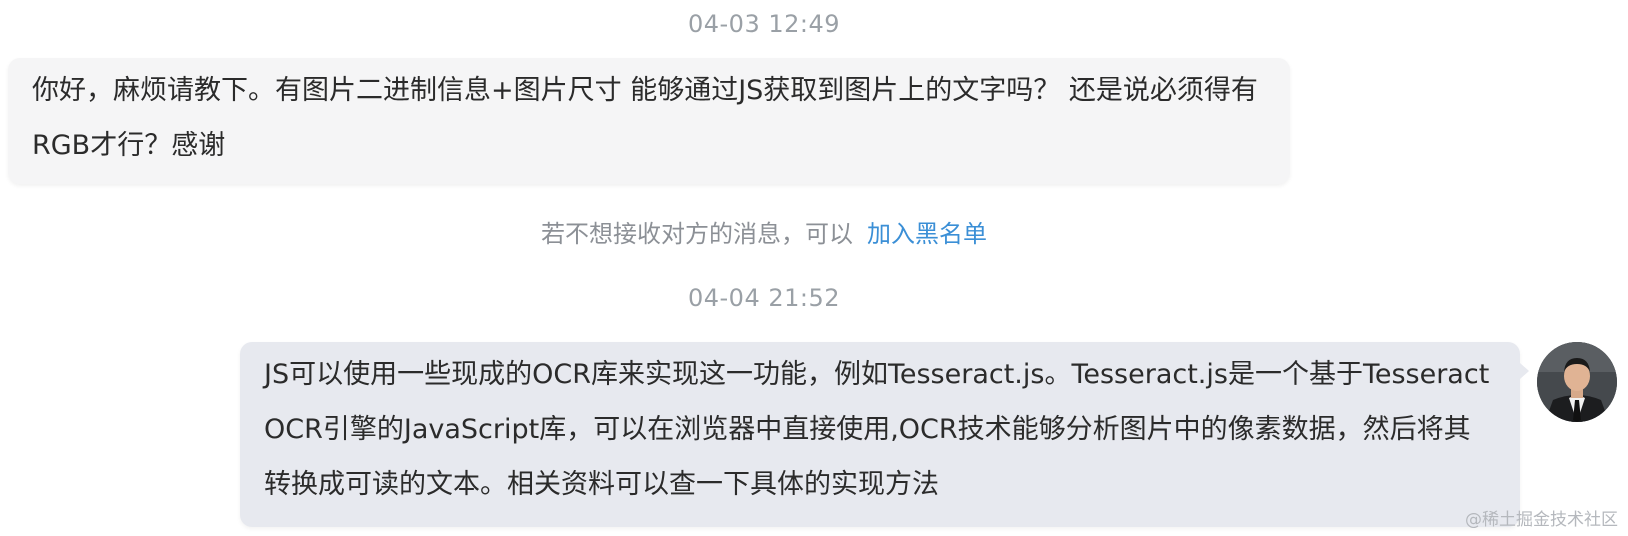  I want to click on block-notice-text: 若不想接收对方的消息，可以, so click(697, 234).